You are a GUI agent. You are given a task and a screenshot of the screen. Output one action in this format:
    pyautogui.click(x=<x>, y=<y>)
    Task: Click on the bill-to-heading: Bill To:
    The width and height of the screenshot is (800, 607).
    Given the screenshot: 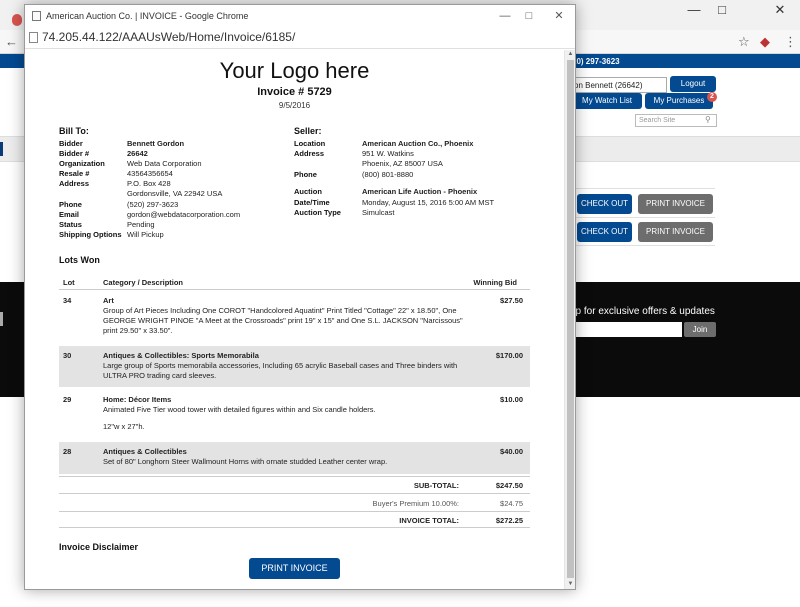 What is the action you would take?
    pyautogui.click(x=74, y=131)
    